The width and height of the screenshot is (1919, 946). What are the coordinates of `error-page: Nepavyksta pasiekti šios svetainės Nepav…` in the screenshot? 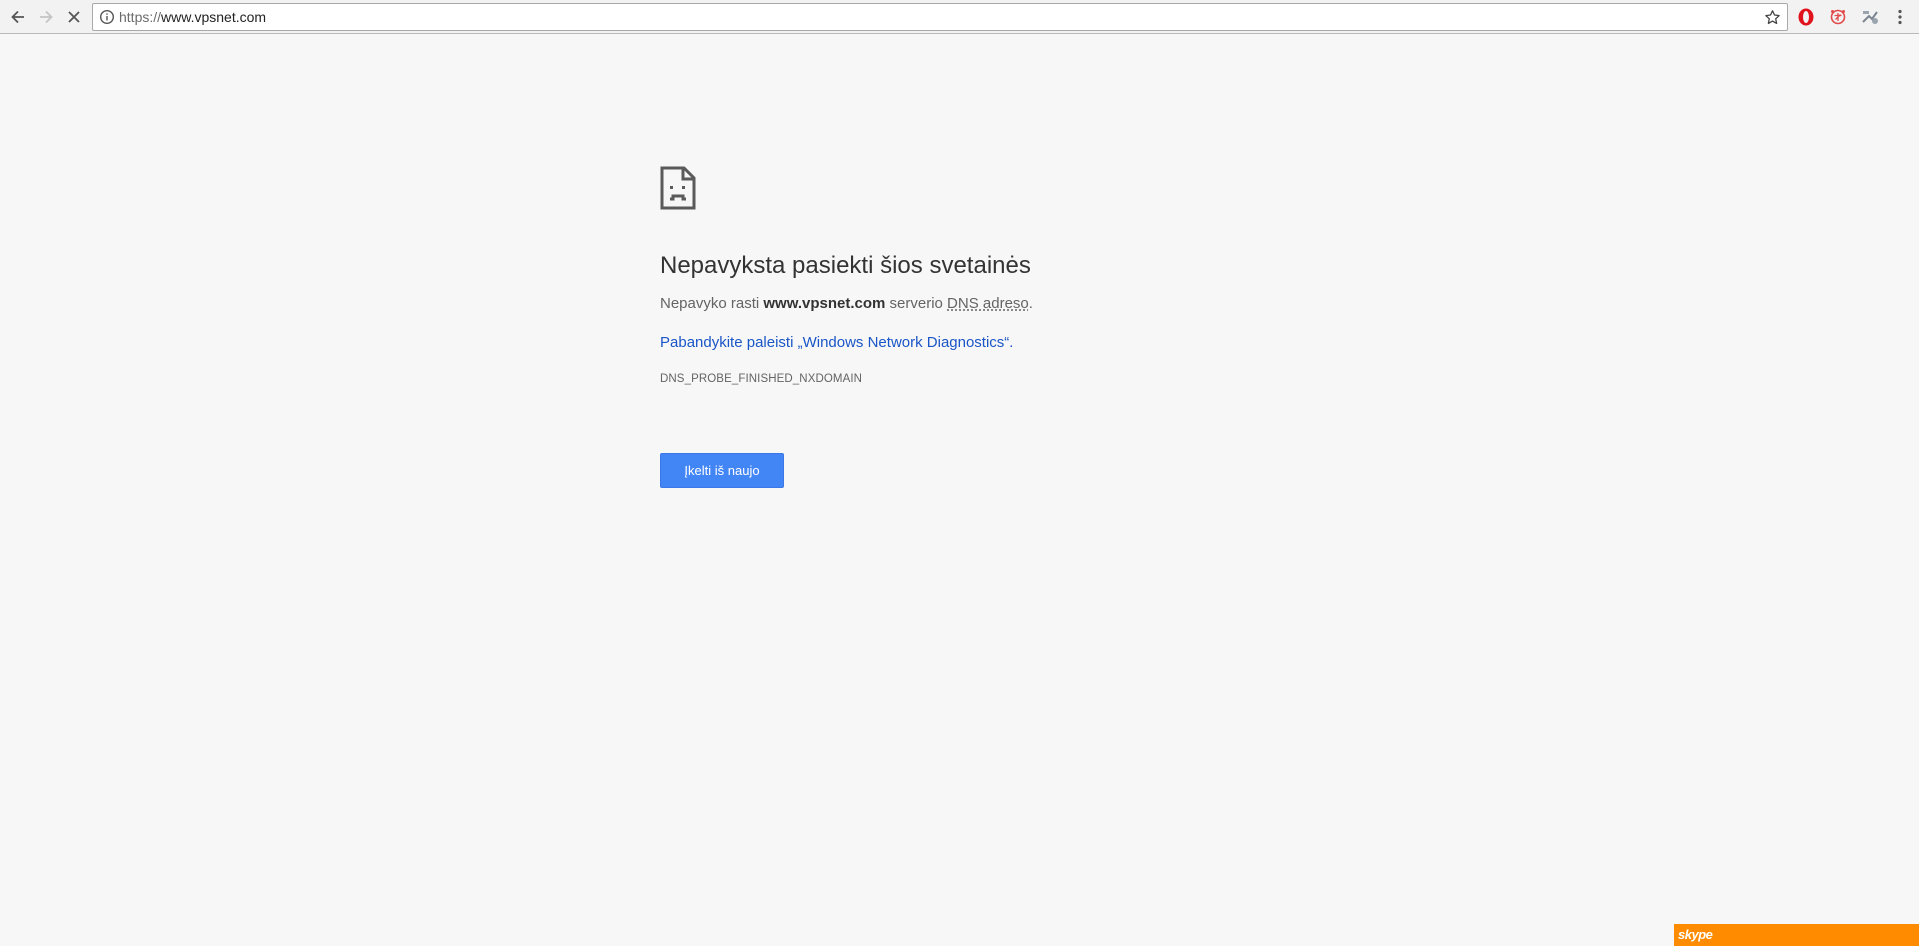 It's located at (980, 327).